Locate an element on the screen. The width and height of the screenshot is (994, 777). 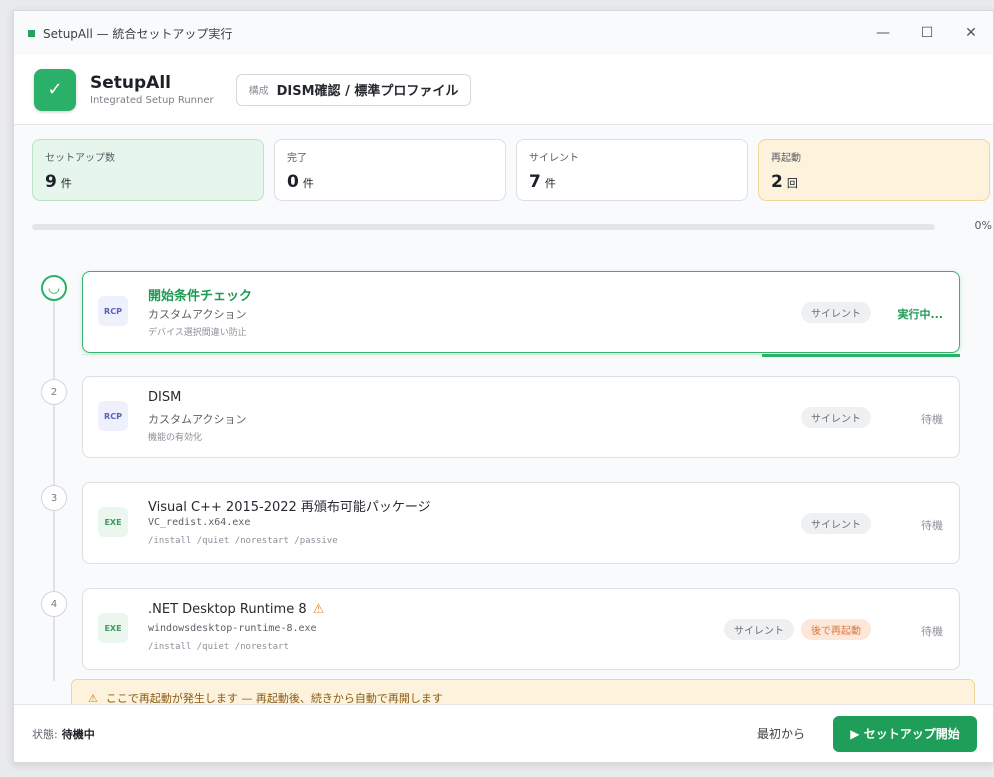
active-step-underline is located at coordinates (422, 354).